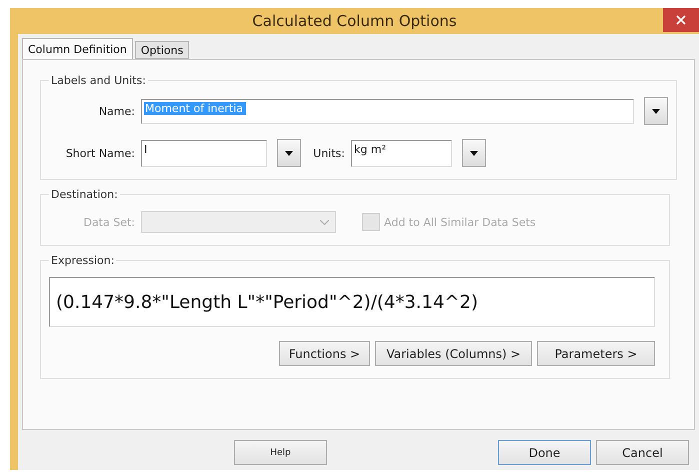 Image resolution: width=699 pixels, height=475 pixels. Describe the element at coordinates (116, 111) in the screenshot. I see `field-label: Name:` at that location.